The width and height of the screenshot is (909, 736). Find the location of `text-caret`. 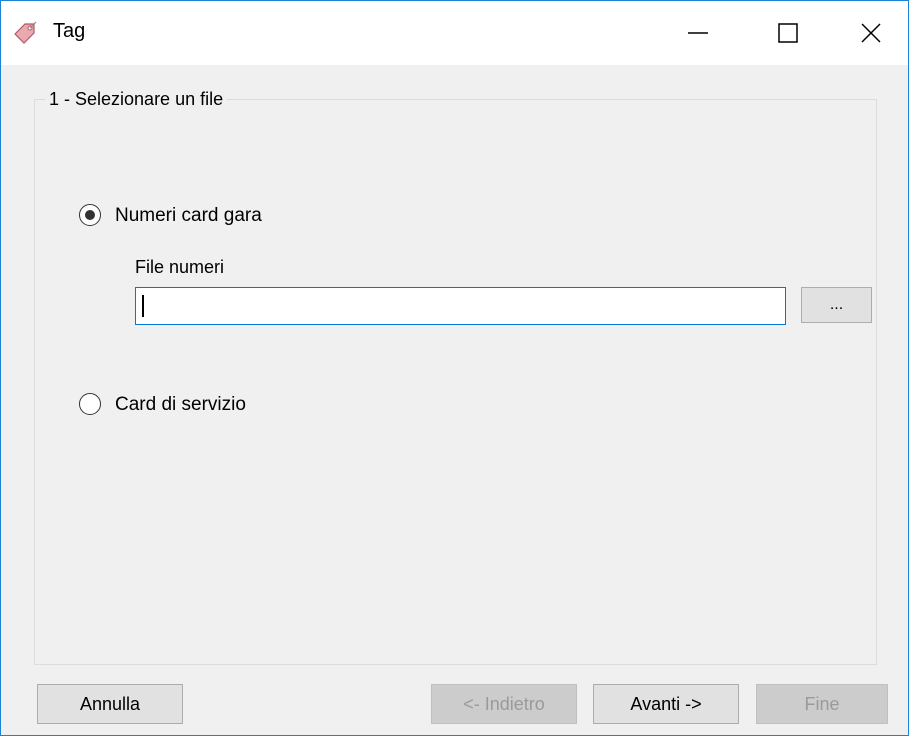

text-caret is located at coordinates (143, 306).